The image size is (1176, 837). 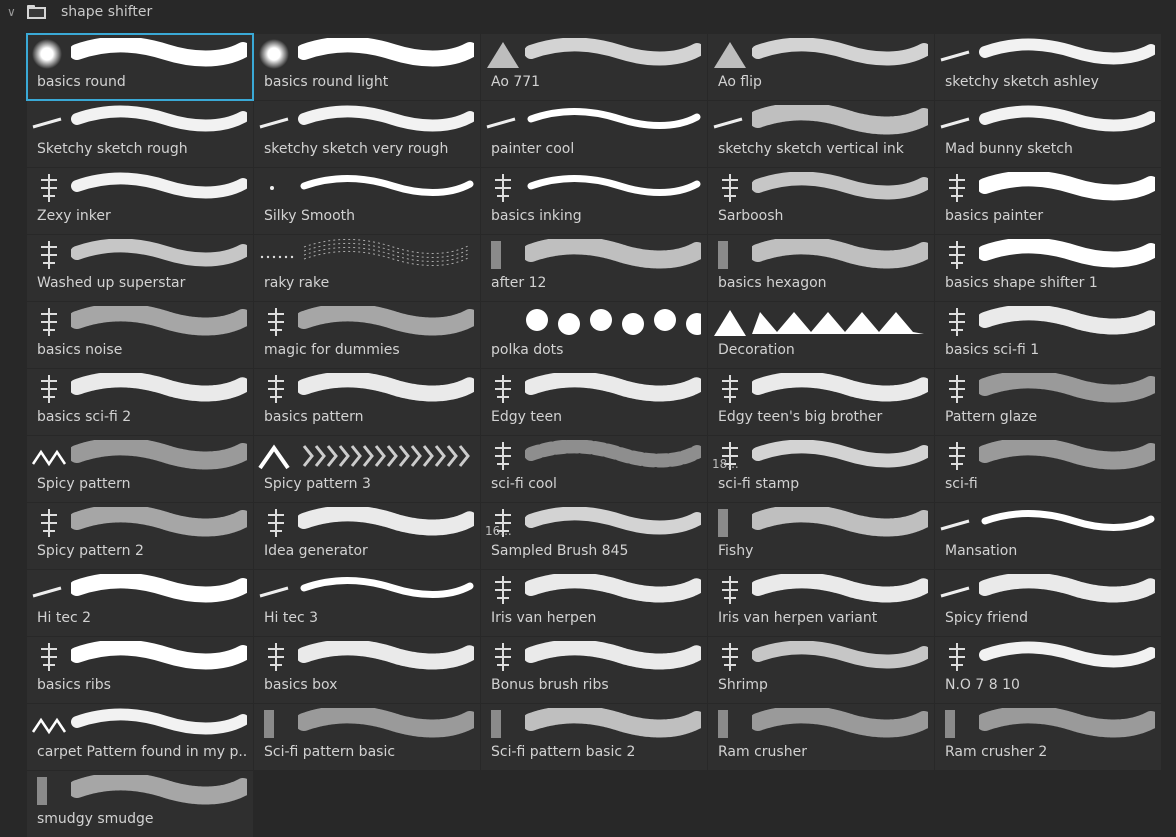 What do you see at coordinates (821, 737) in the screenshot?
I see `brush-tile: Ram crusher` at bounding box center [821, 737].